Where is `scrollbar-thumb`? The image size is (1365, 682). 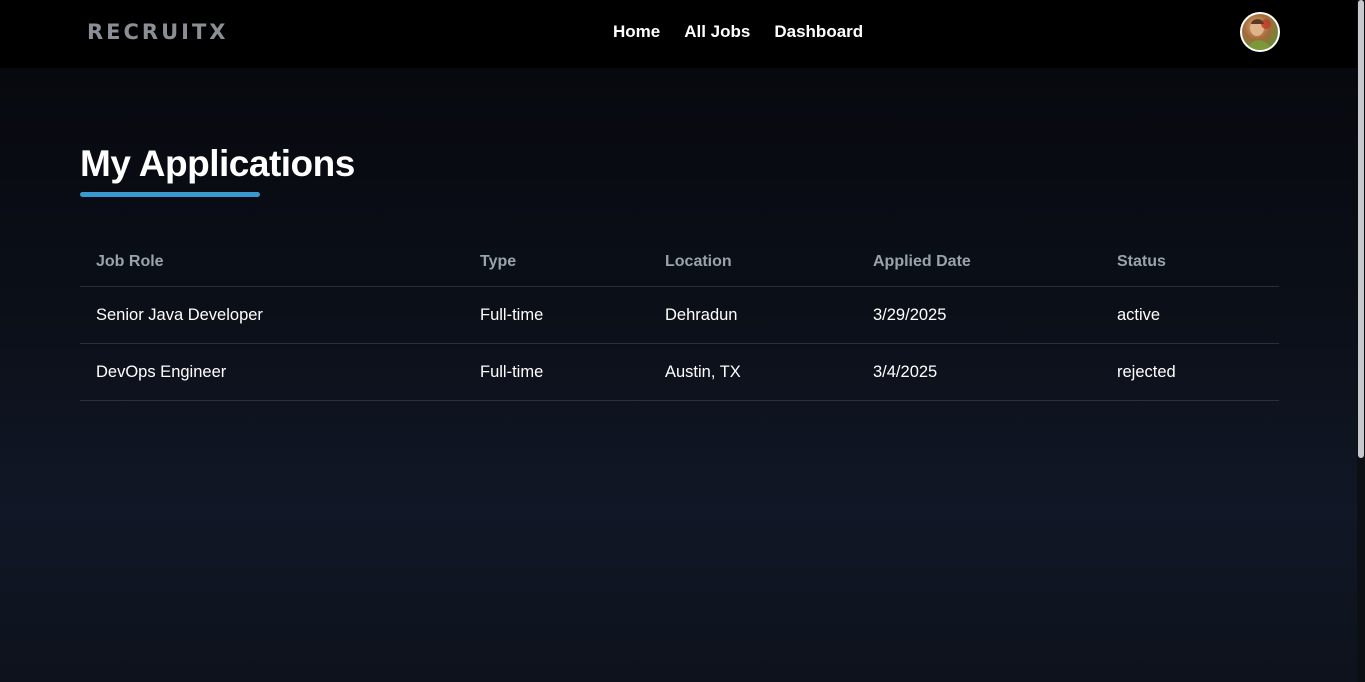
scrollbar-thumb is located at coordinates (1361, 229).